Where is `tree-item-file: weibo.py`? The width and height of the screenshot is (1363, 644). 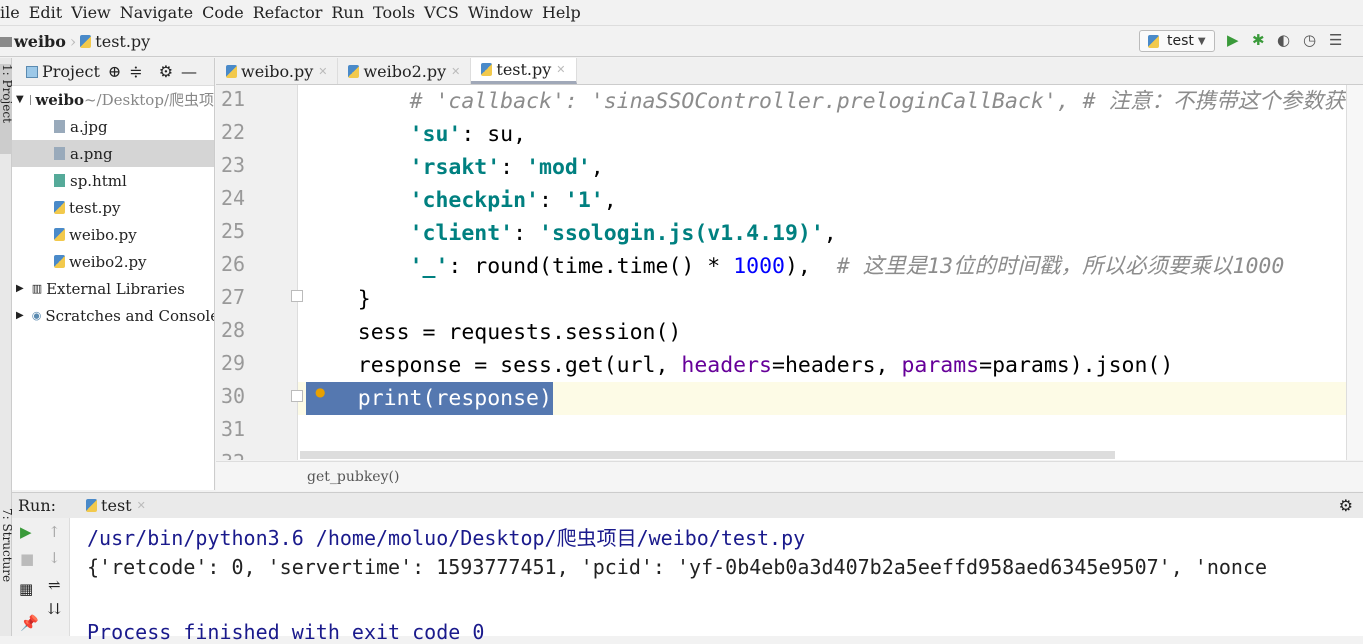
tree-item-file: weibo.py is located at coordinates (113, 234).